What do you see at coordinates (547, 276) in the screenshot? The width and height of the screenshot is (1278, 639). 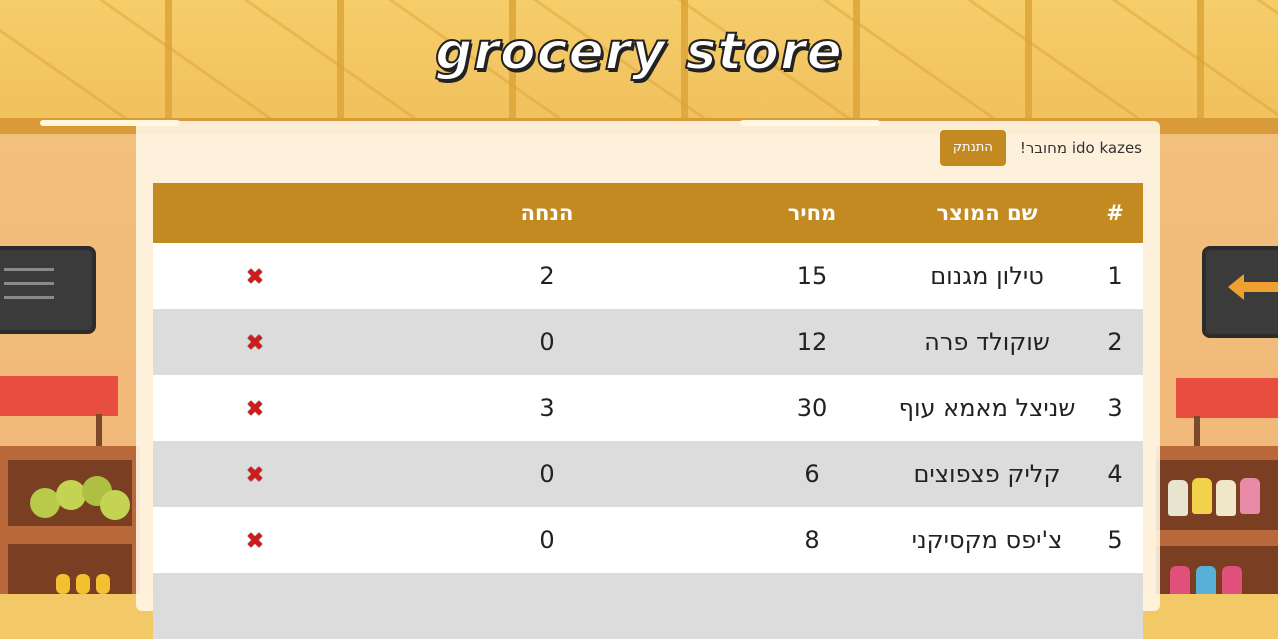 I see `product-discount: 2` at bounding box center [547, 276].